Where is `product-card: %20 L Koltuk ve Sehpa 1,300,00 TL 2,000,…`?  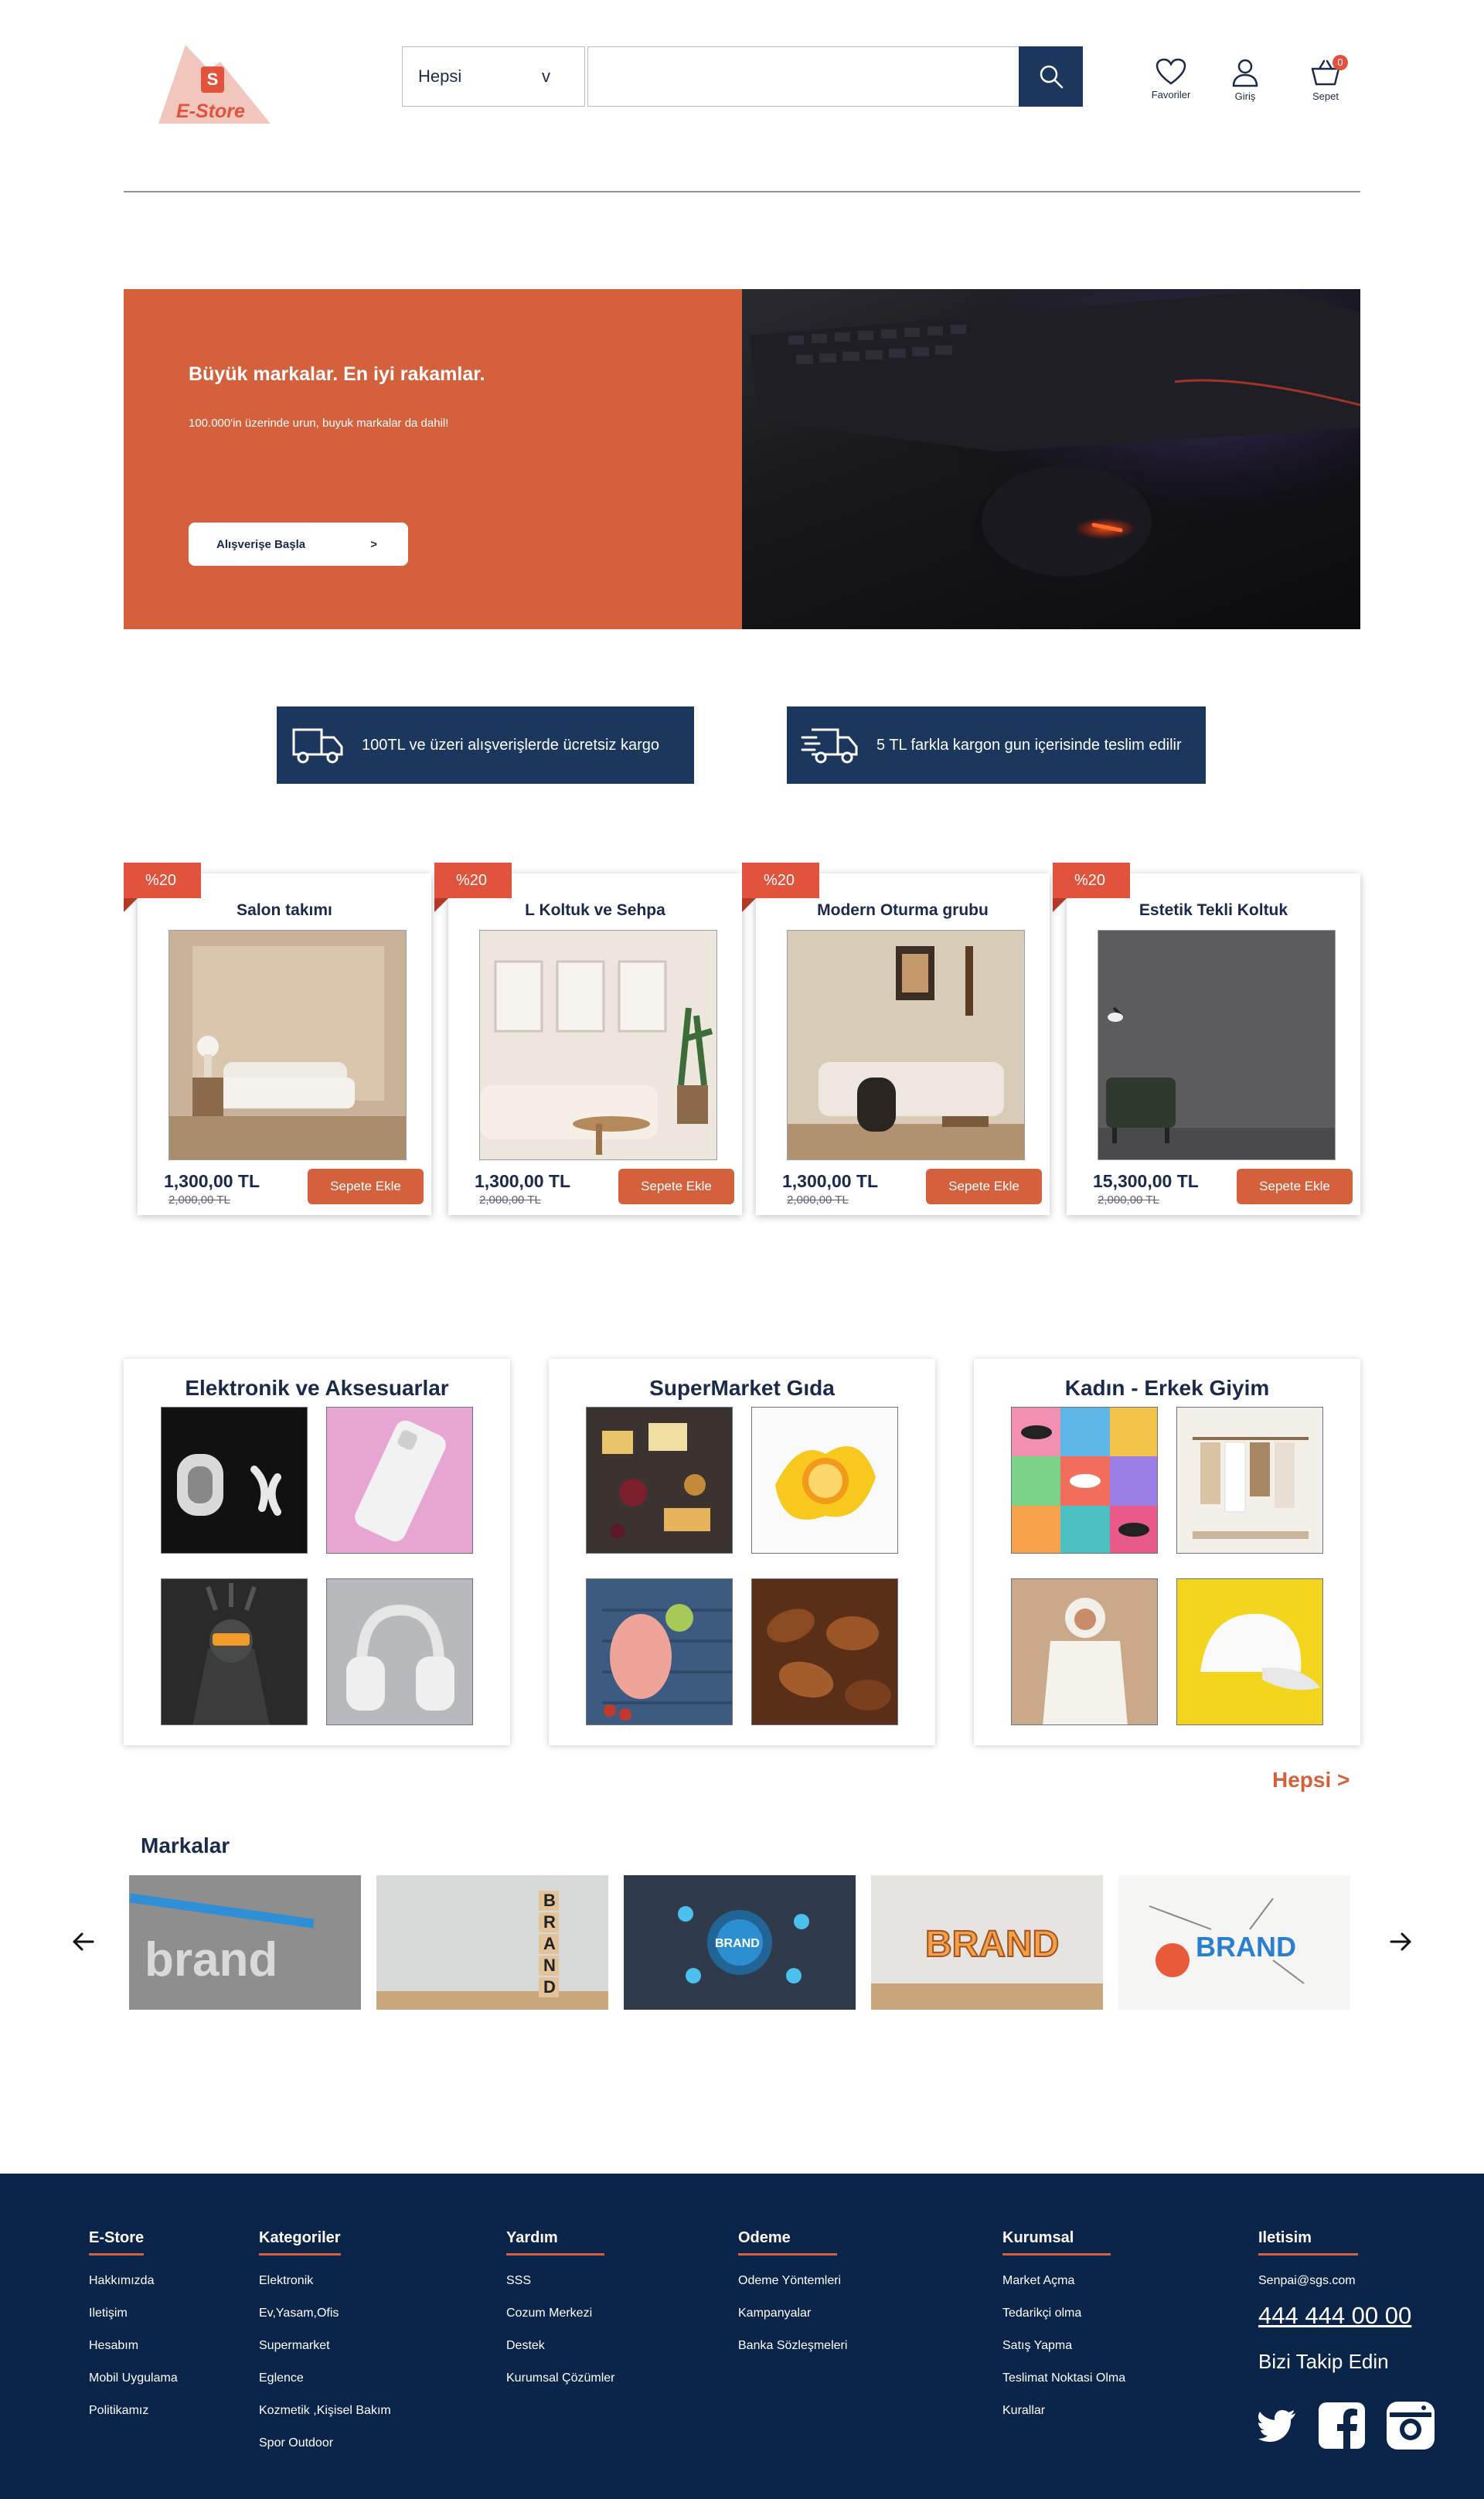 product-card: %20 L Koltuk ve Sehpa 1,300,00 TL 2,000,… is located at coordinates (588, 1039).